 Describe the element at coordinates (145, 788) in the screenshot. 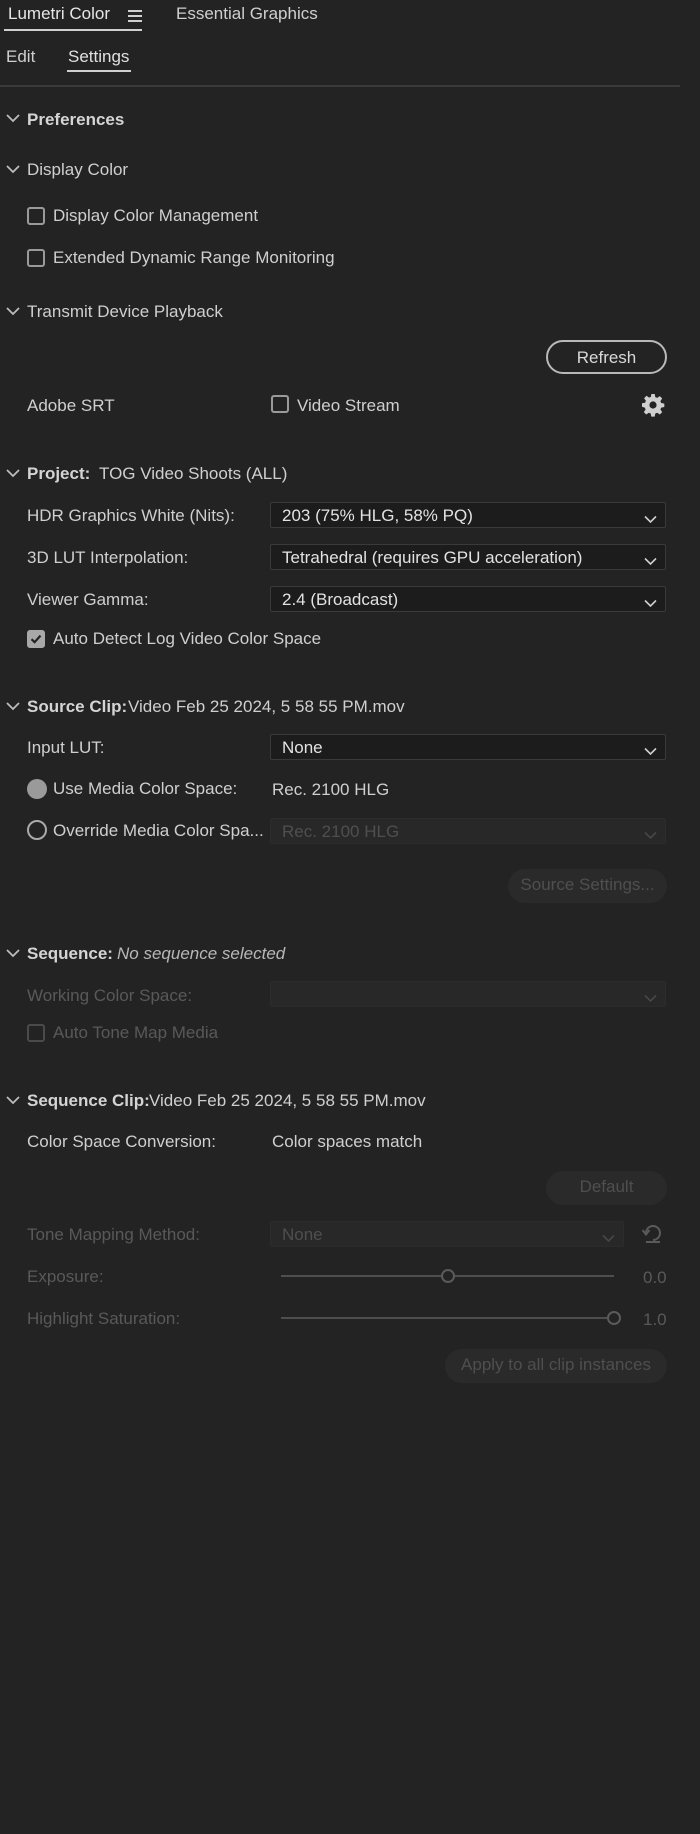

I see `use-media-color-space-label: Use Media Color Space:` at that location.